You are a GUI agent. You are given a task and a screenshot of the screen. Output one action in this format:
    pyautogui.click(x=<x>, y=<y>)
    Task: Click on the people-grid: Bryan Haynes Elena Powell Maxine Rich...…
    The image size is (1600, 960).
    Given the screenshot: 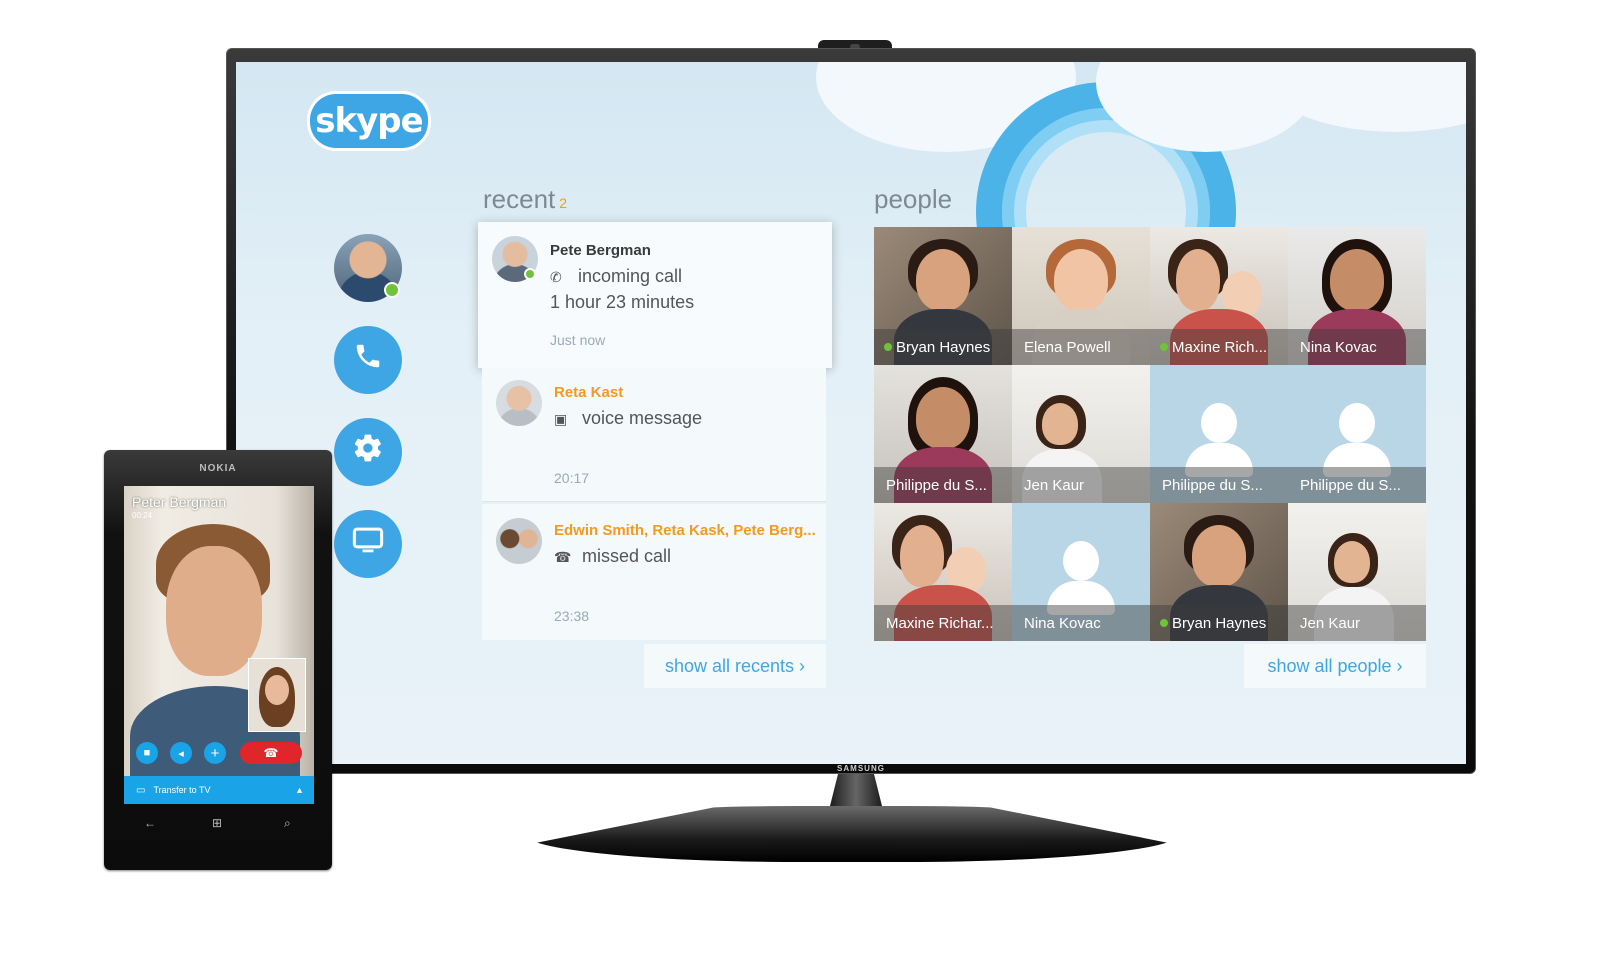 What is the action you would take?
    pyautogui.click(x=1150, y=434)
    